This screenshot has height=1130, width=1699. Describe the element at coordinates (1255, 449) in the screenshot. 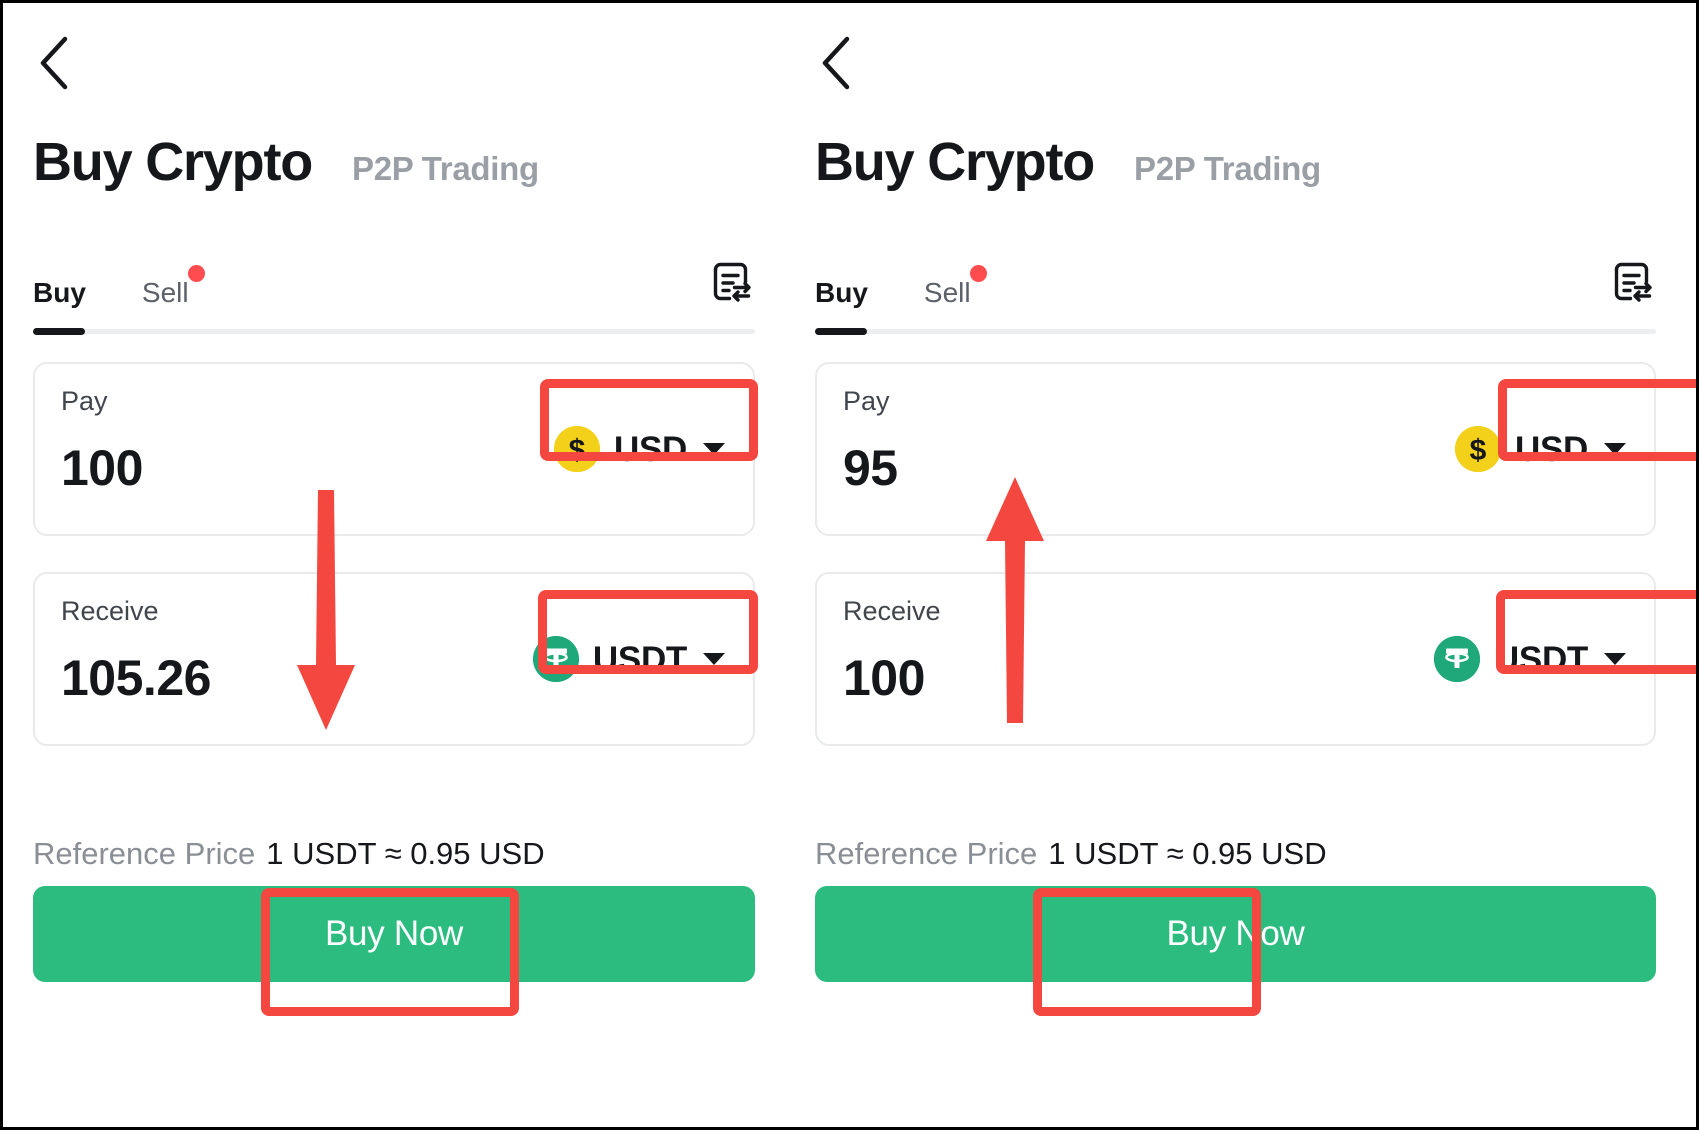

I see `pay-card: Pay 95 $ USD` at that location.